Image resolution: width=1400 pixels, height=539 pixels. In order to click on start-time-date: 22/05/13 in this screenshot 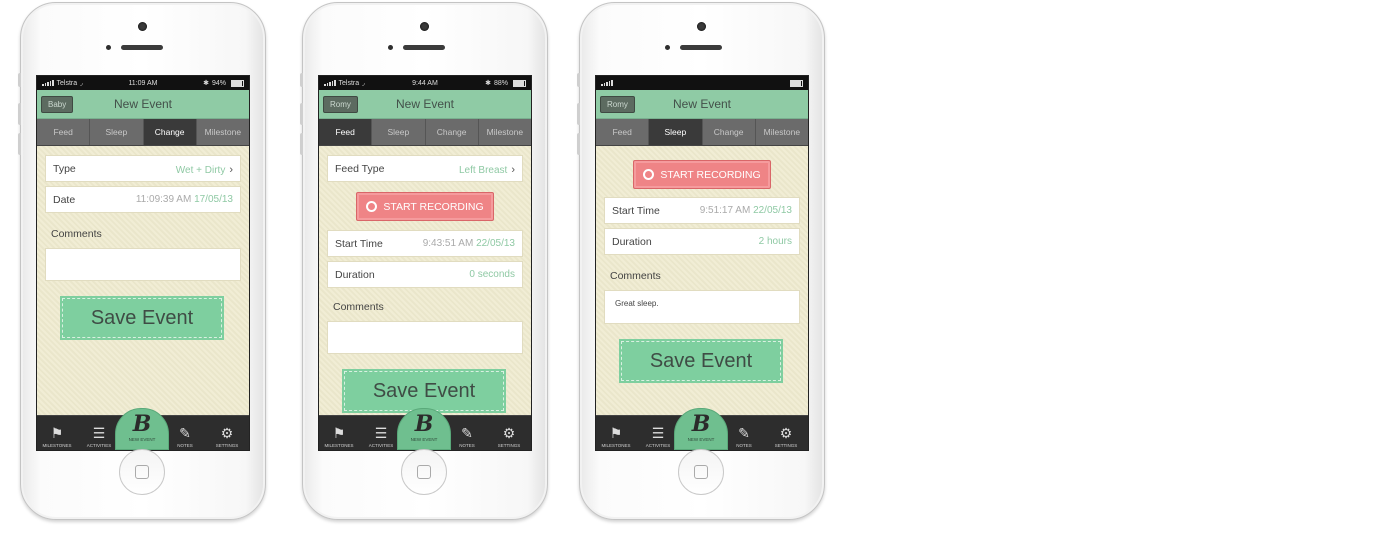, I will do `click(495, 243)`.